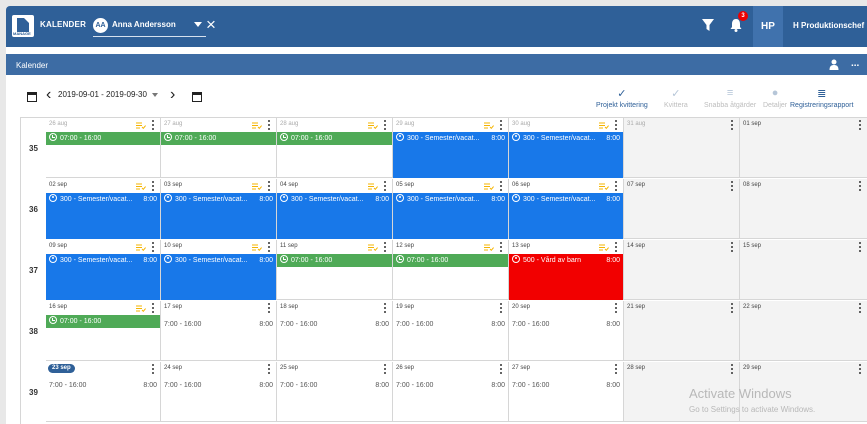 Image resolution: width=867 pixels, height=424 pixels. I want to click on quick-actions-button: ≡ Snabba åtgärder, so click(730, 98).